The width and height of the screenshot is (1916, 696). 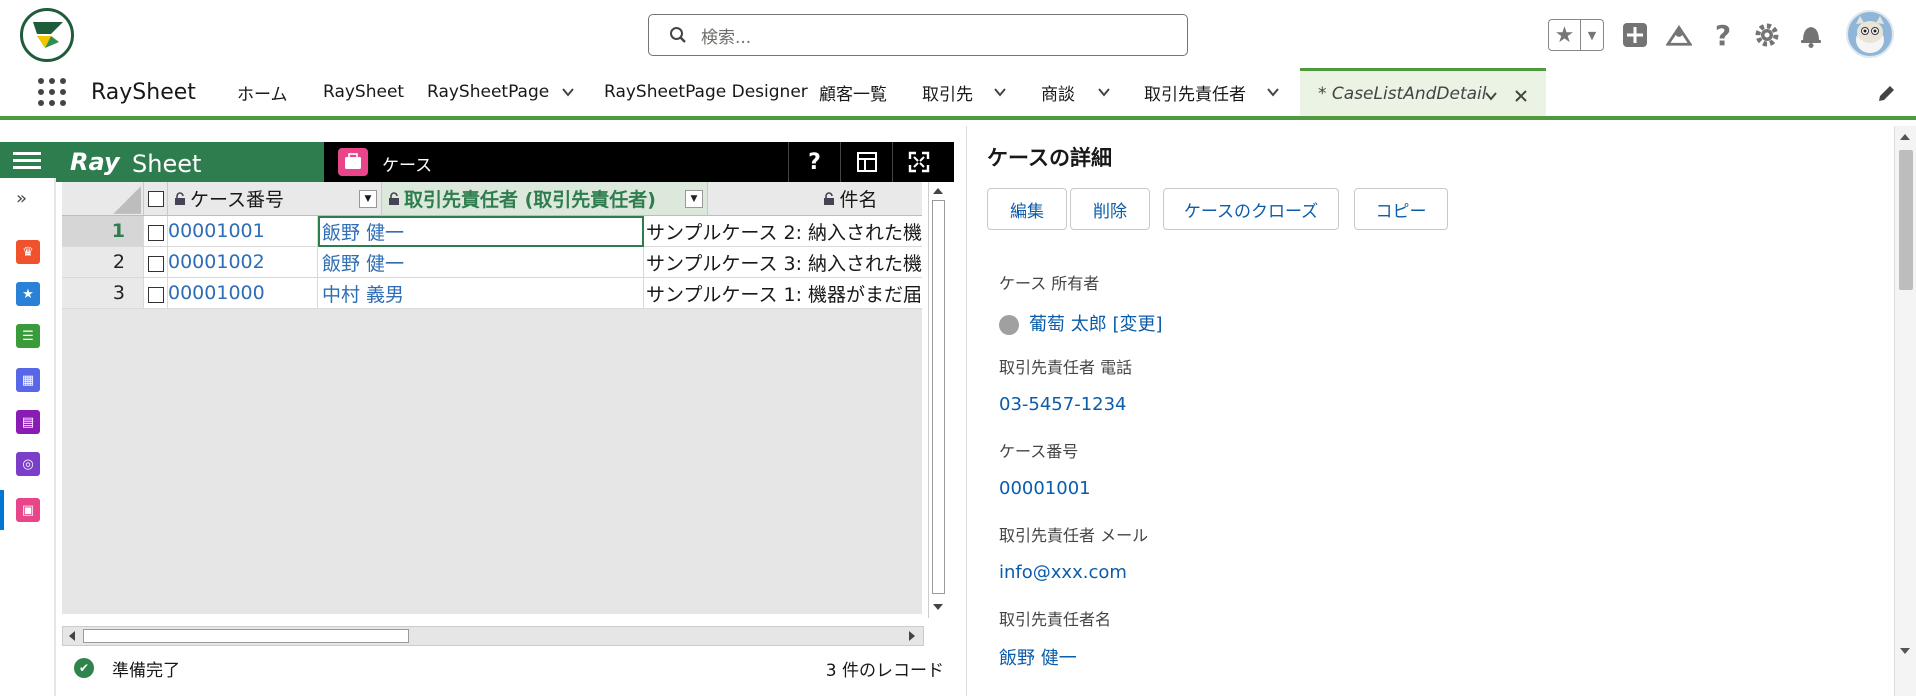 I want to click on trailhead-icon, so click(x=1679, y=35).